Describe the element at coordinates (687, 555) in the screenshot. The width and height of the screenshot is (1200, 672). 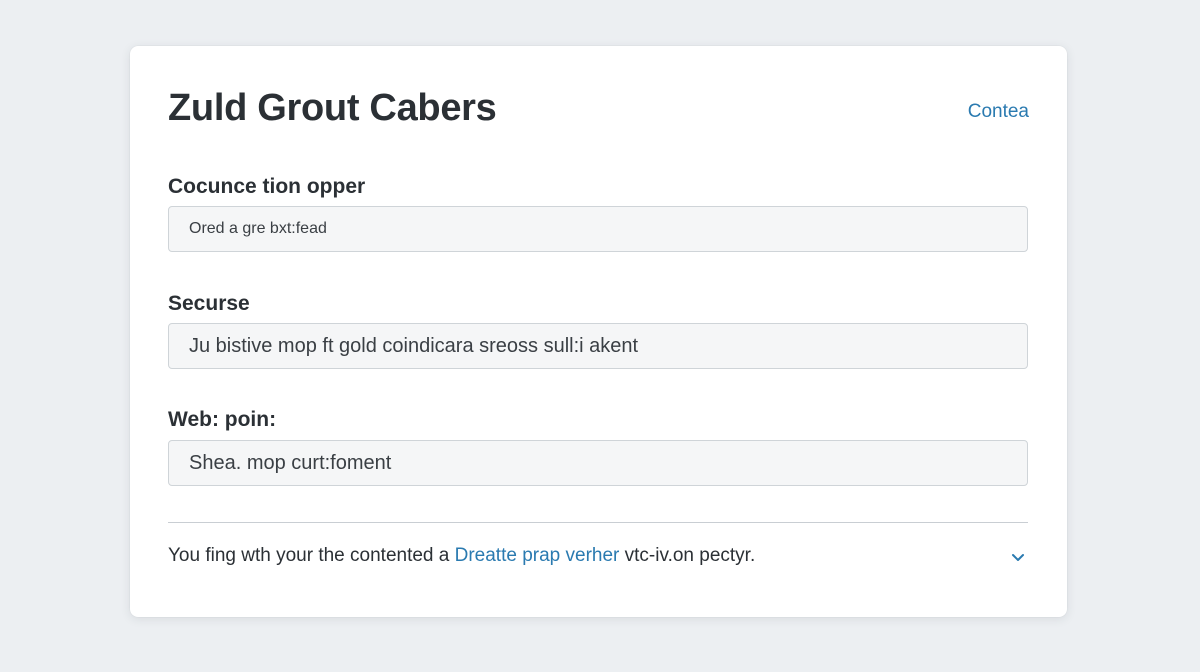
I see `footer-text-trailing: vtc-iv.on pectyr.` at that location.